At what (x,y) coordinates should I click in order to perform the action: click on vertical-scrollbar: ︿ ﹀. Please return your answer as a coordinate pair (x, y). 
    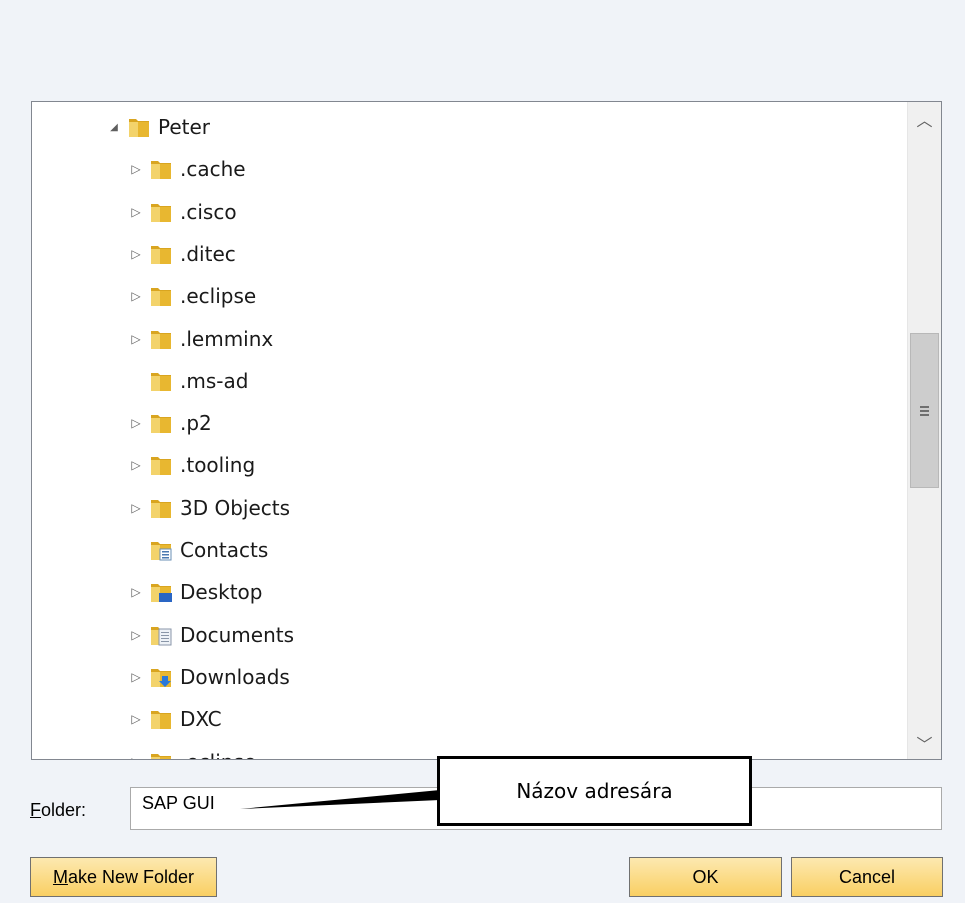
    Looking at the image, I should click on (924, 430).